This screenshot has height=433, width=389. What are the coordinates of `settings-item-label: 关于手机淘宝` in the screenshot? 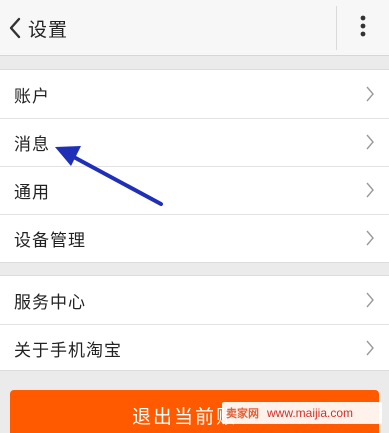 It's located at (68, 350).